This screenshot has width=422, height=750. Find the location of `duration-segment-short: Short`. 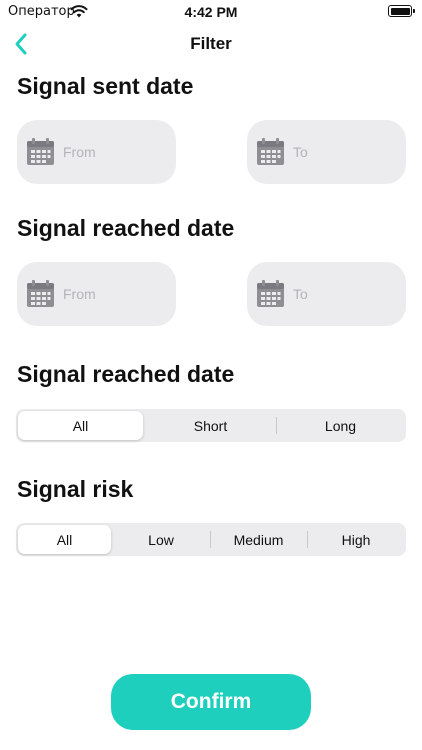

duration-segment-short: Short is located at coordinates (210, 425).